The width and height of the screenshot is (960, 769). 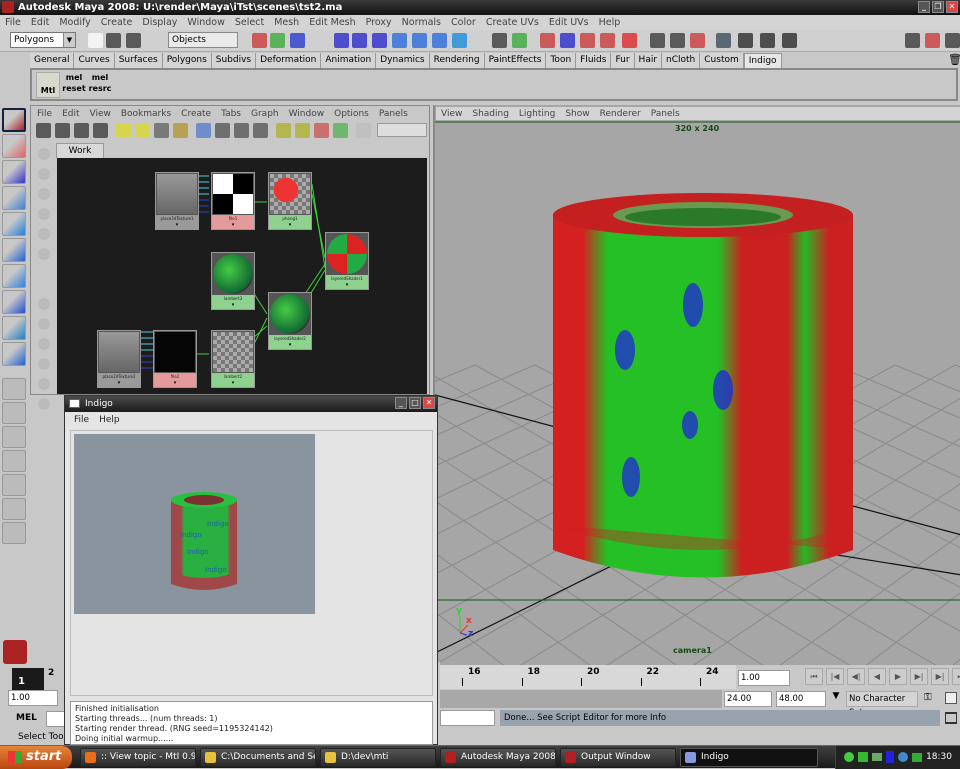 What do you see at coordinates (307, 114) in the screenshot?
I see `hypershade-menu-window: Window` at bounding box center [307, 114].